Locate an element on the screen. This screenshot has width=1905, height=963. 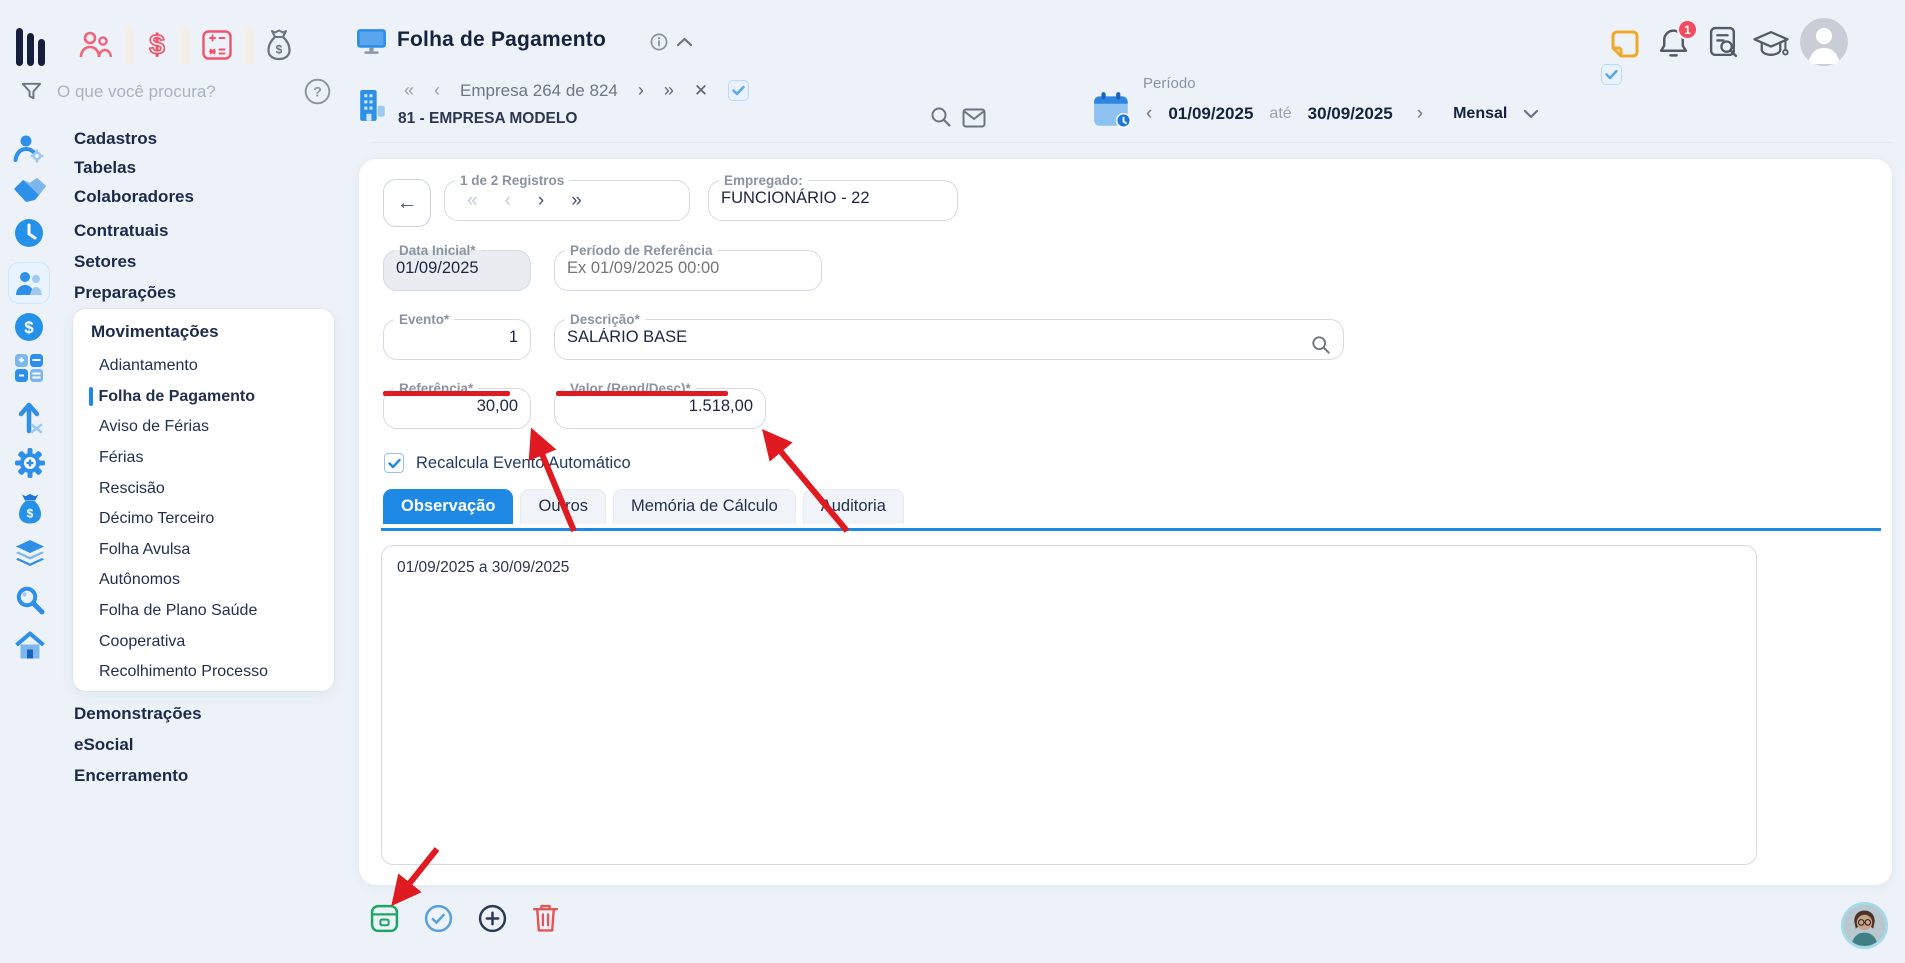
add-circle-icon is located at coordinates (492, 918).